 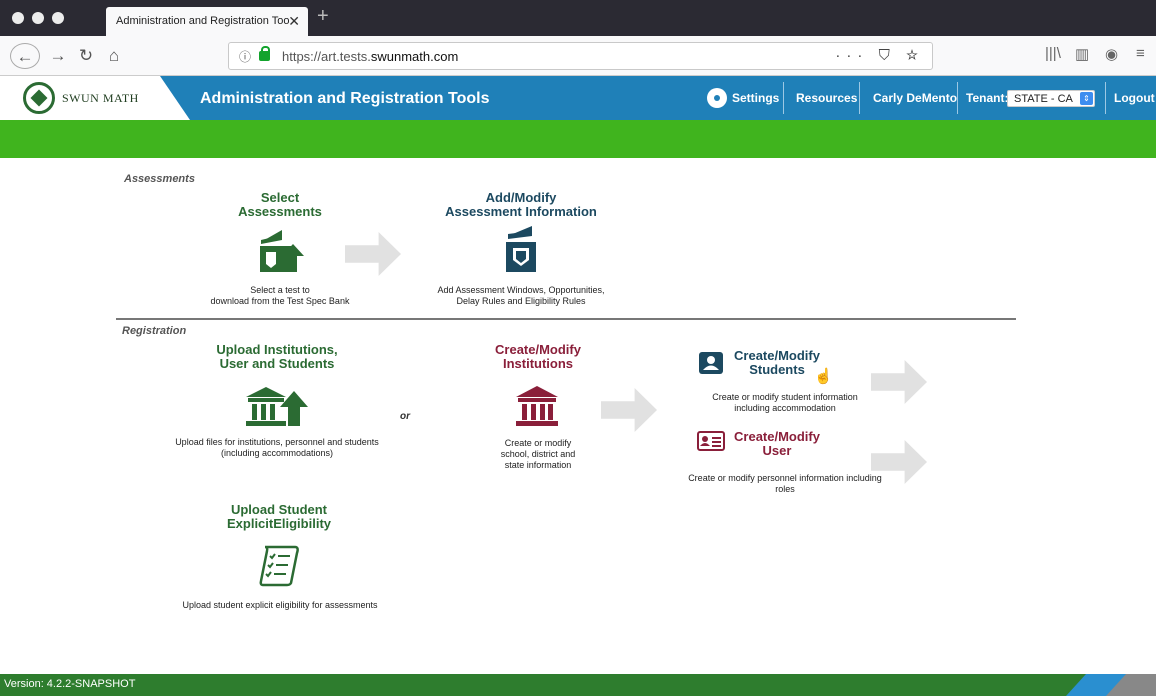 I want to click on section-divider, so click(x=566, y=319).